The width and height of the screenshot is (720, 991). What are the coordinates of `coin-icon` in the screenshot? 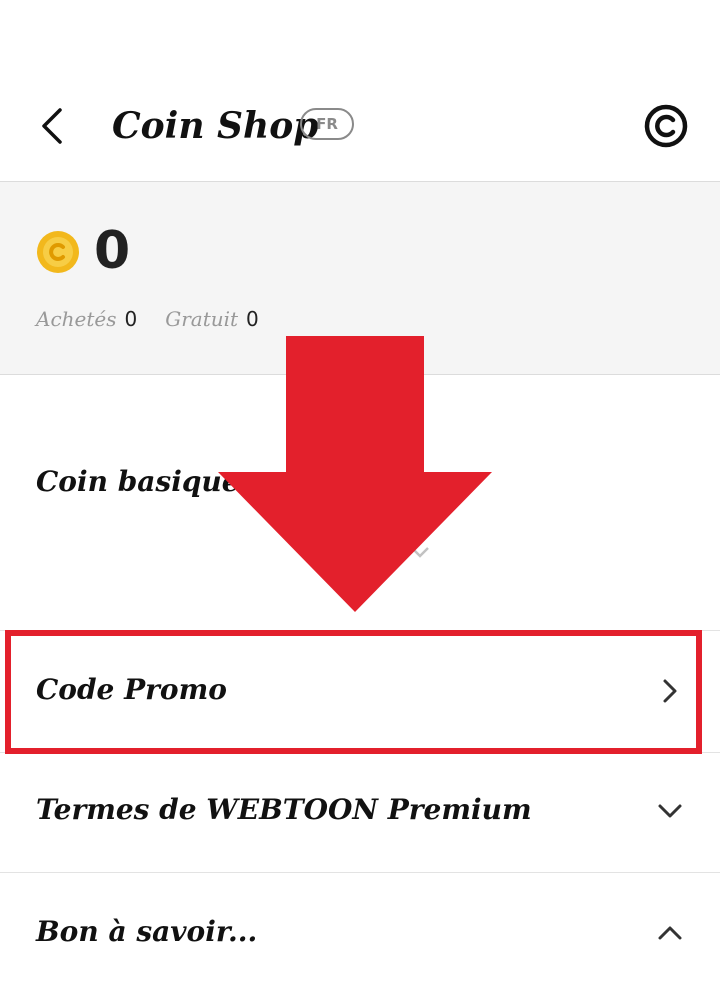 It's located at (58, 252).